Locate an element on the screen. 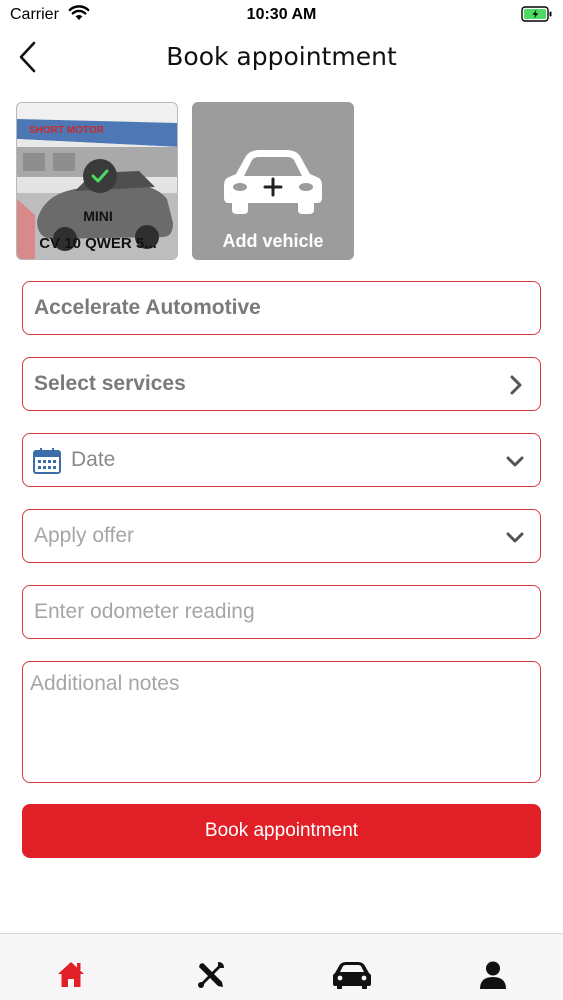  date-placeholder: Date is located at coordinates (93, 459).